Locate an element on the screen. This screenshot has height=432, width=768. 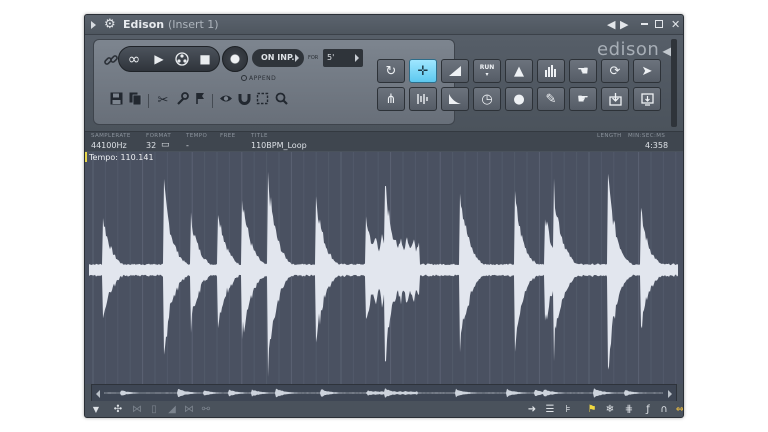
append-label: APPEND is located at coordinates (263, 78).